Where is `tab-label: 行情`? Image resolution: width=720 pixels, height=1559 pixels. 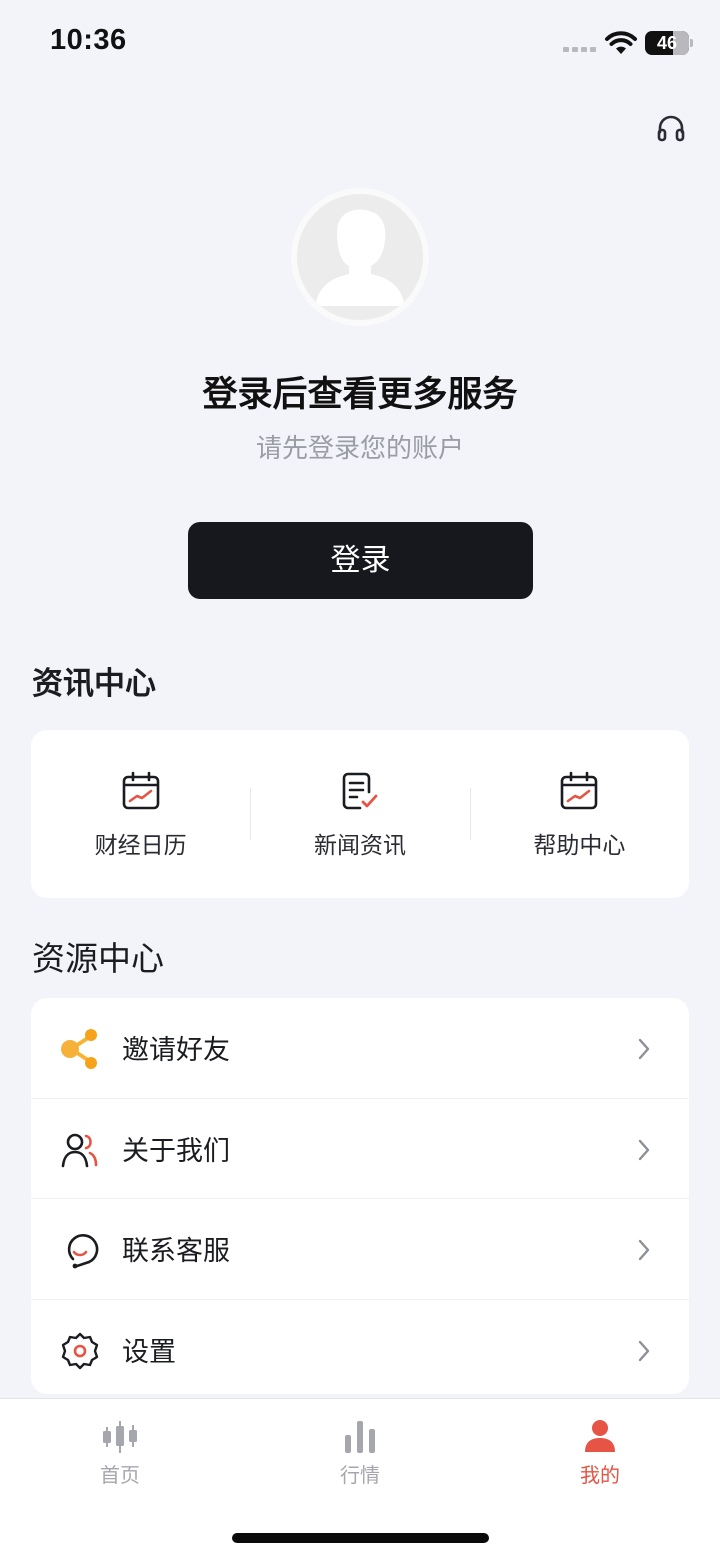
tab-label: 行情 is located at coordinates (360, 1475).